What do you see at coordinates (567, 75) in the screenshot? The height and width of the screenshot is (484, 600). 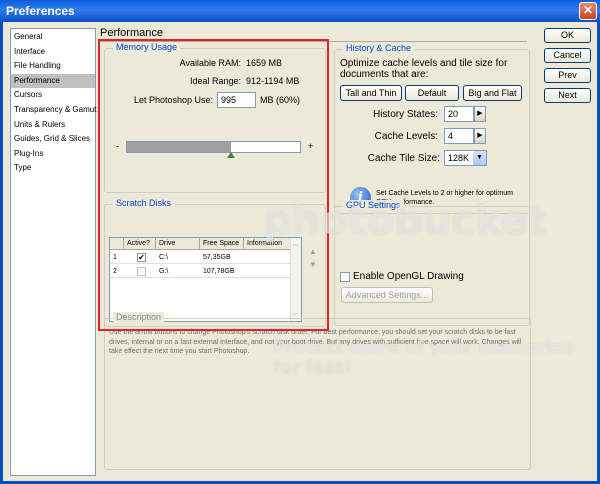 I see `prev-button: Prev` at bounding box center [567, 75].